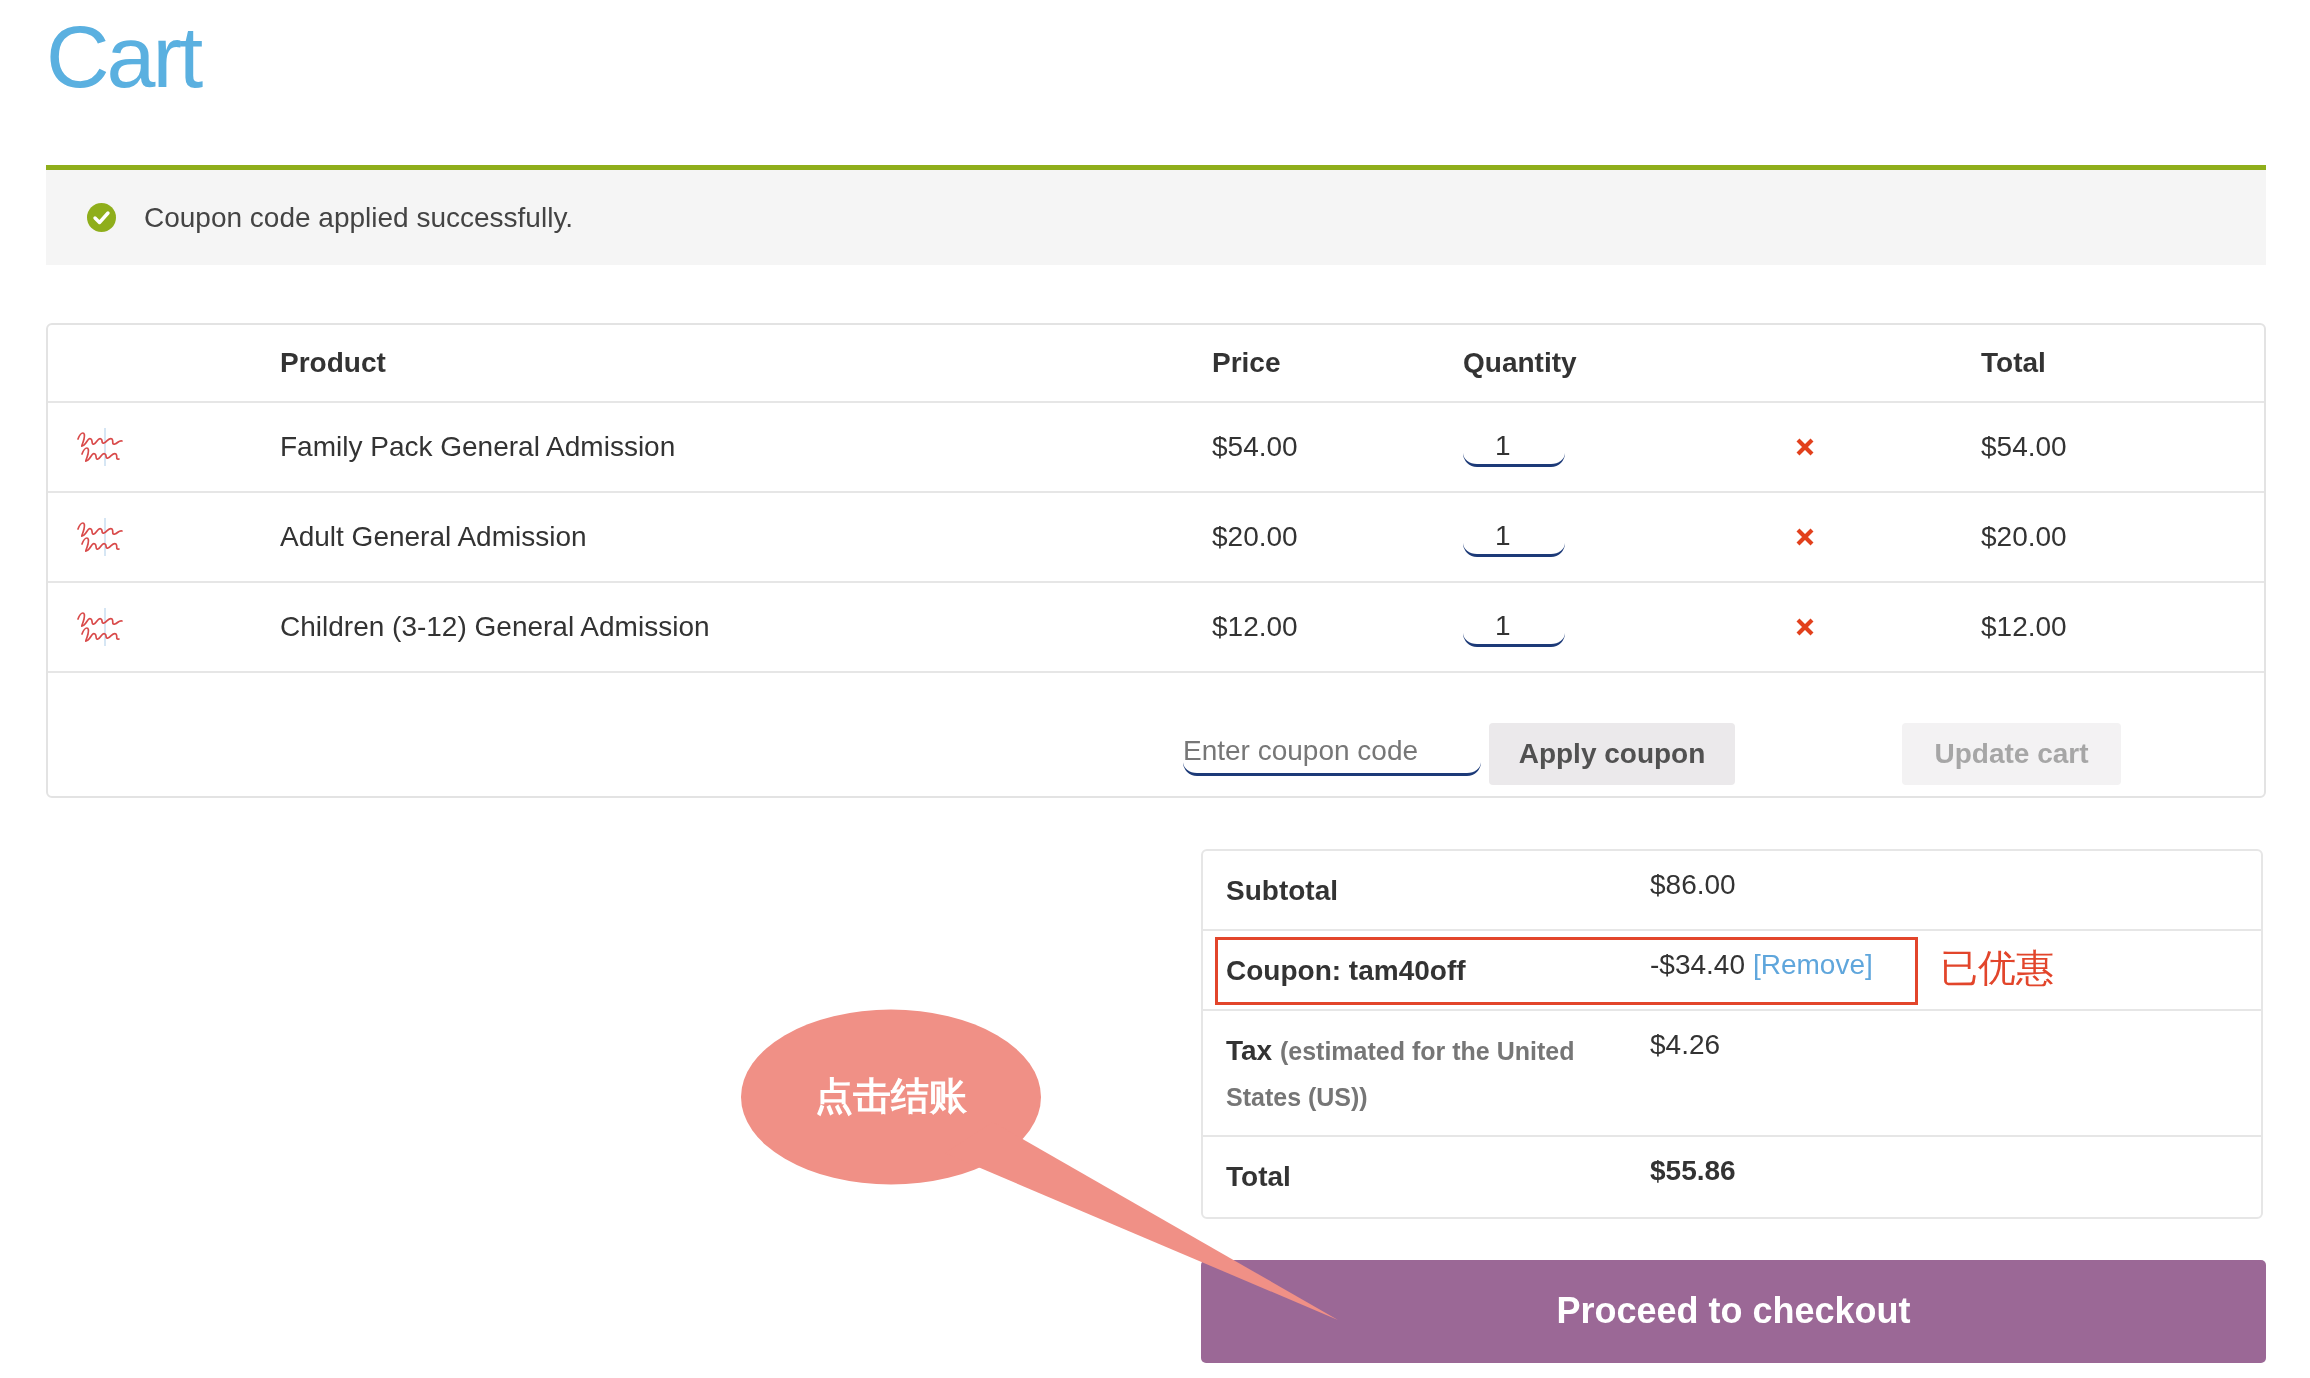 The height and width of the screenshot is (1378, 2310). What do you see at coordinates (1612, 754) in the screenshot?
I see `apply-coupon-button: Apply coupon` at bounding box center [1612, 754].